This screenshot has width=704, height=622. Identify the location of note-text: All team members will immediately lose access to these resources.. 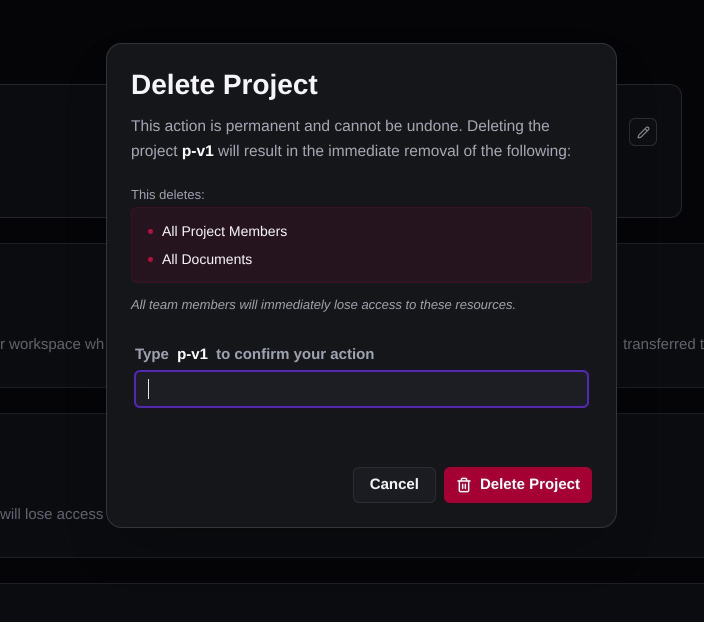
(324, 305).